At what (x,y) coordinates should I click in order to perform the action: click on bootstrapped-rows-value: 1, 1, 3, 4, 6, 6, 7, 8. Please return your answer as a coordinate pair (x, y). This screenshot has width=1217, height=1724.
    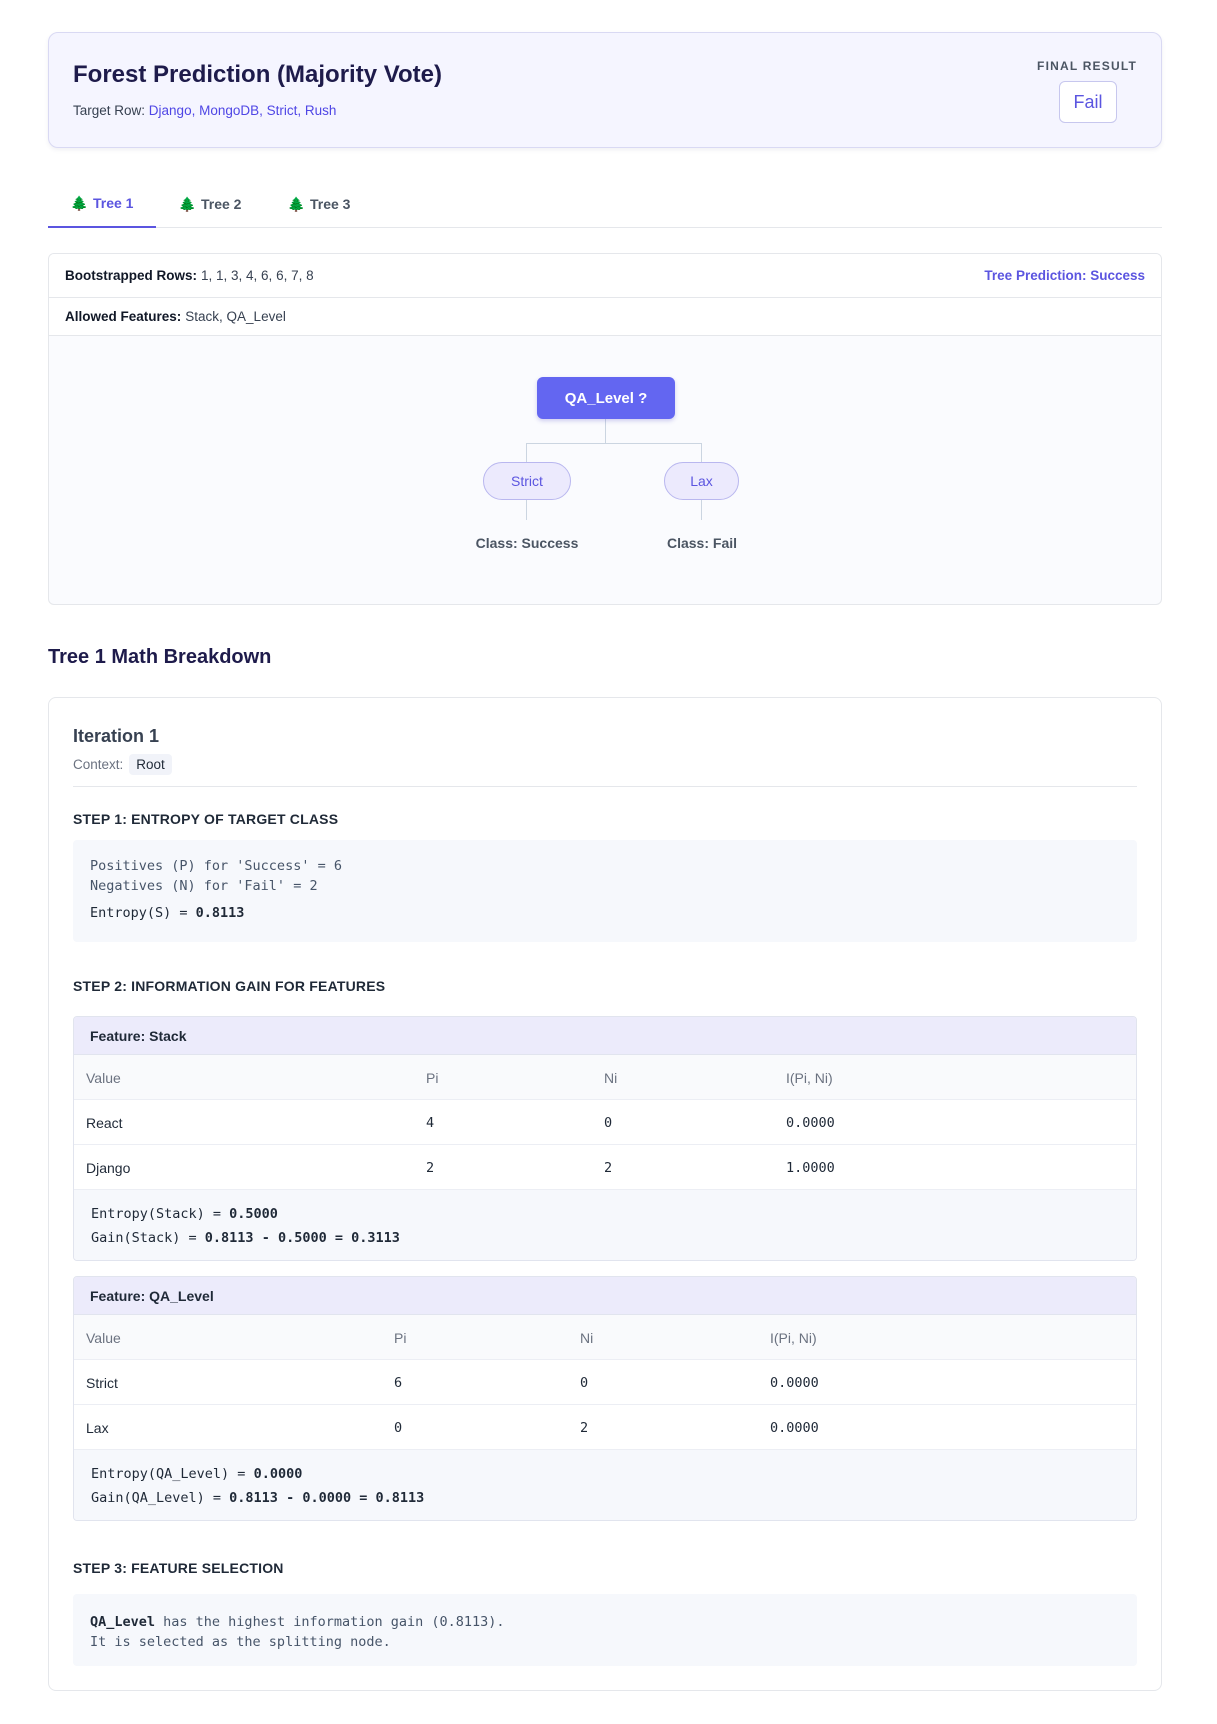
    Looking at the image, I should click on (257, 275).